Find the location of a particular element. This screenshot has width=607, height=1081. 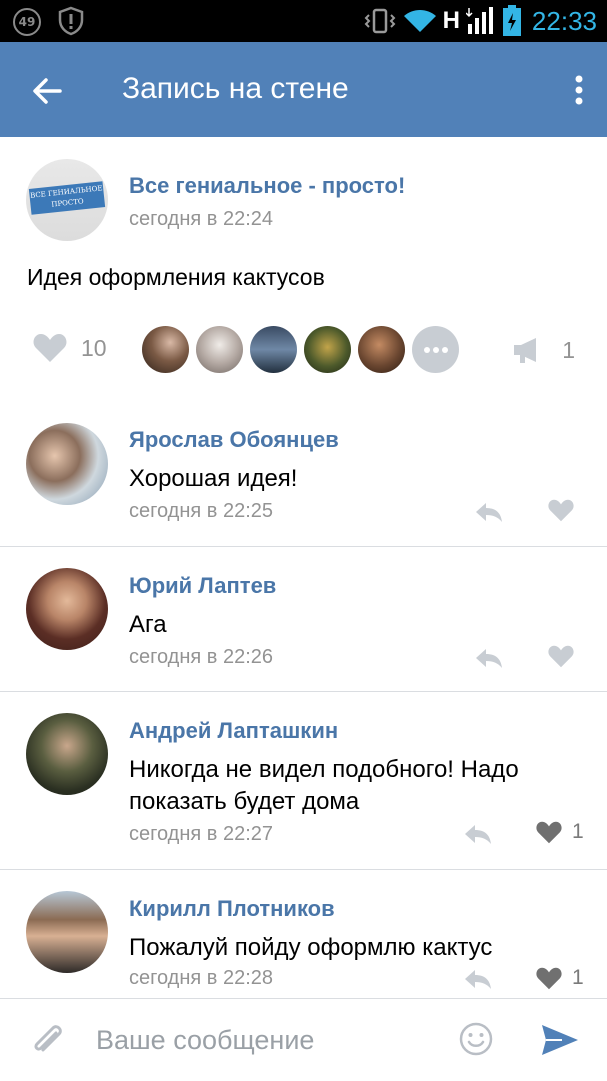

more-horizontal-icon is located at coordinates (435, 349).